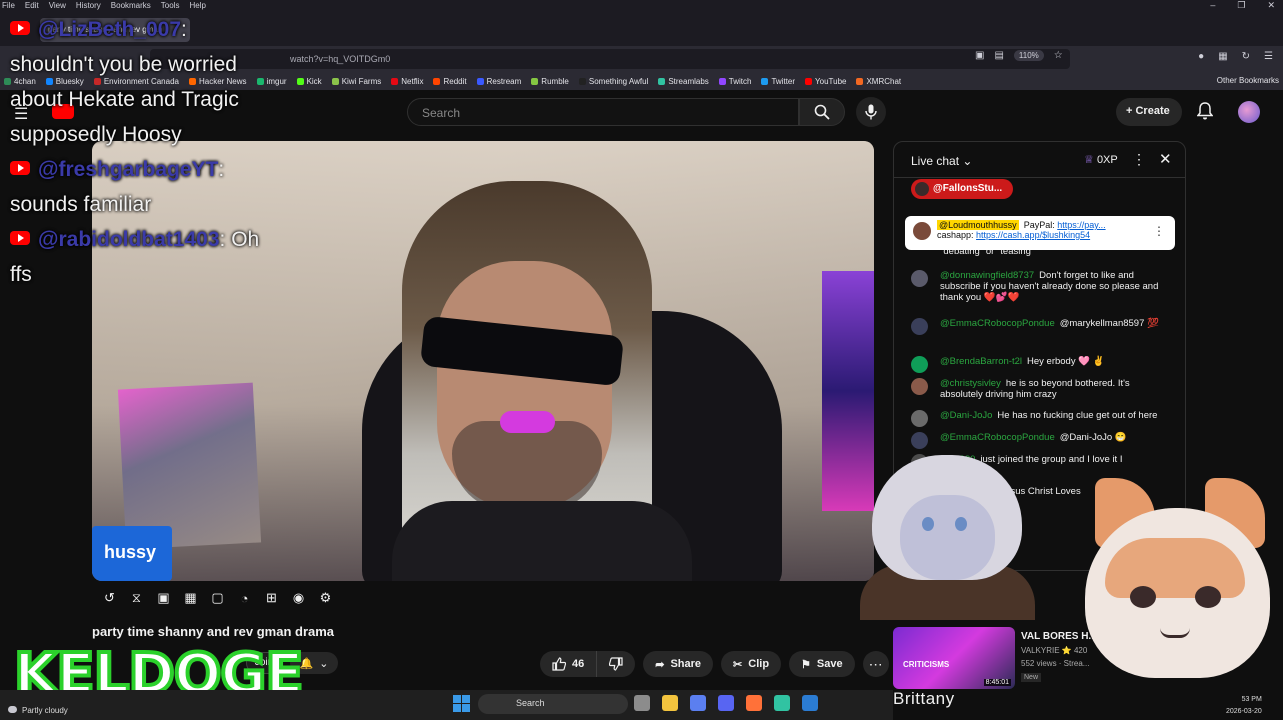  Describe the element at coordinates (1246, 56) in the screenshot. I see `sync-icon: ↻` at that location.